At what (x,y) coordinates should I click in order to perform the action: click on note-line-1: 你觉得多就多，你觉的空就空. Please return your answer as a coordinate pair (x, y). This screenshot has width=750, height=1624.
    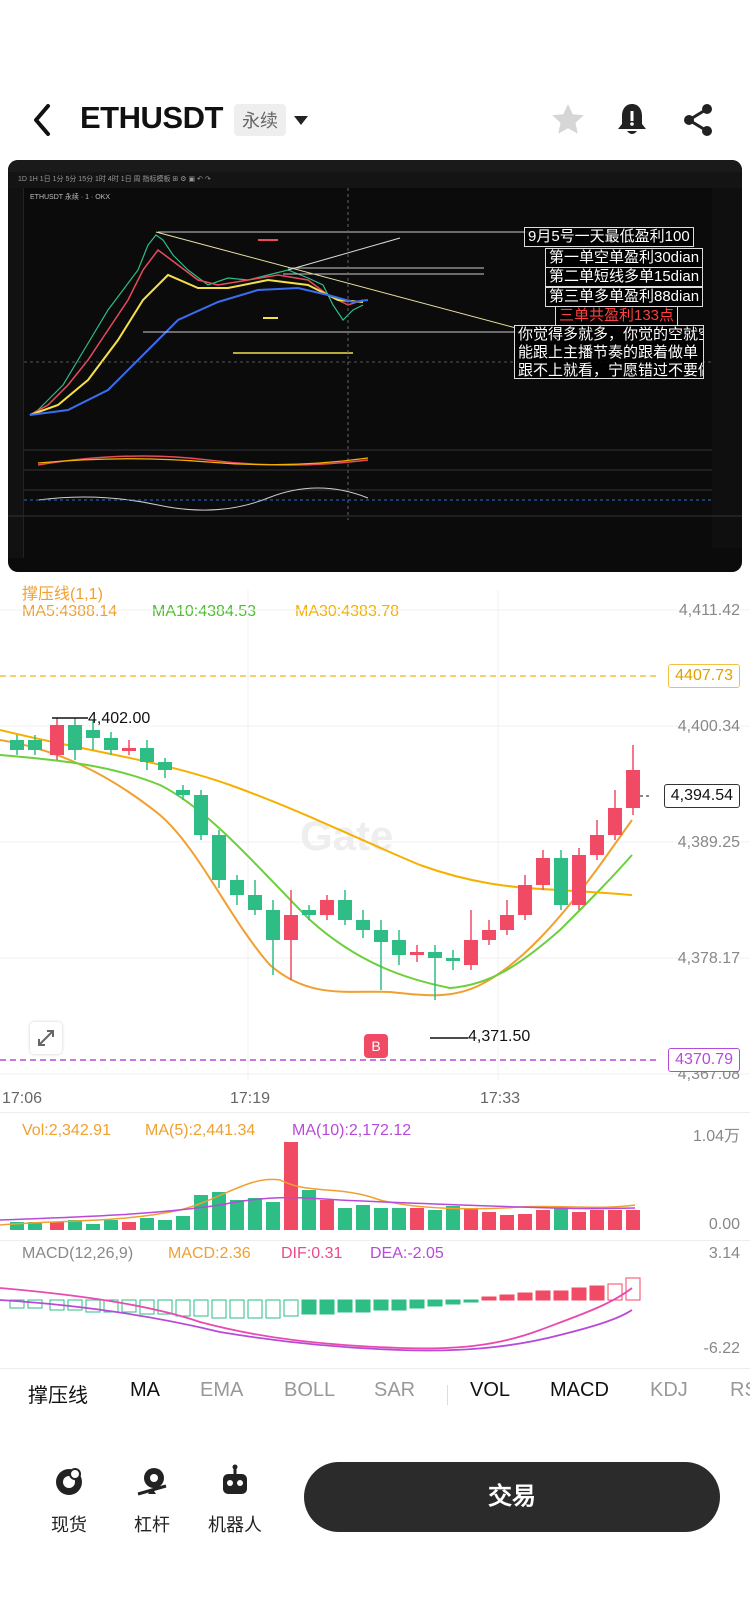
    Looking at the image, I should click on (611, 334).